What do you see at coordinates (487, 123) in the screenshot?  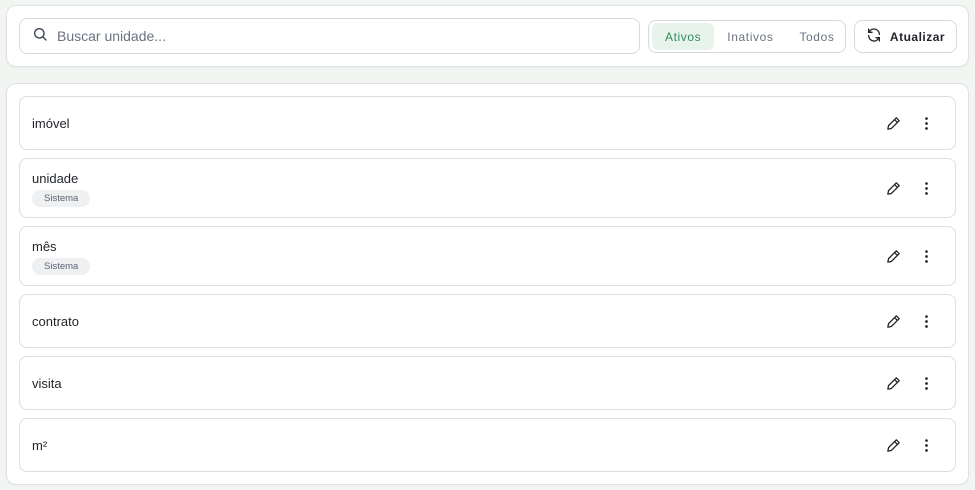 I see `list-item: imóvel` at bounding box center [487, 123].